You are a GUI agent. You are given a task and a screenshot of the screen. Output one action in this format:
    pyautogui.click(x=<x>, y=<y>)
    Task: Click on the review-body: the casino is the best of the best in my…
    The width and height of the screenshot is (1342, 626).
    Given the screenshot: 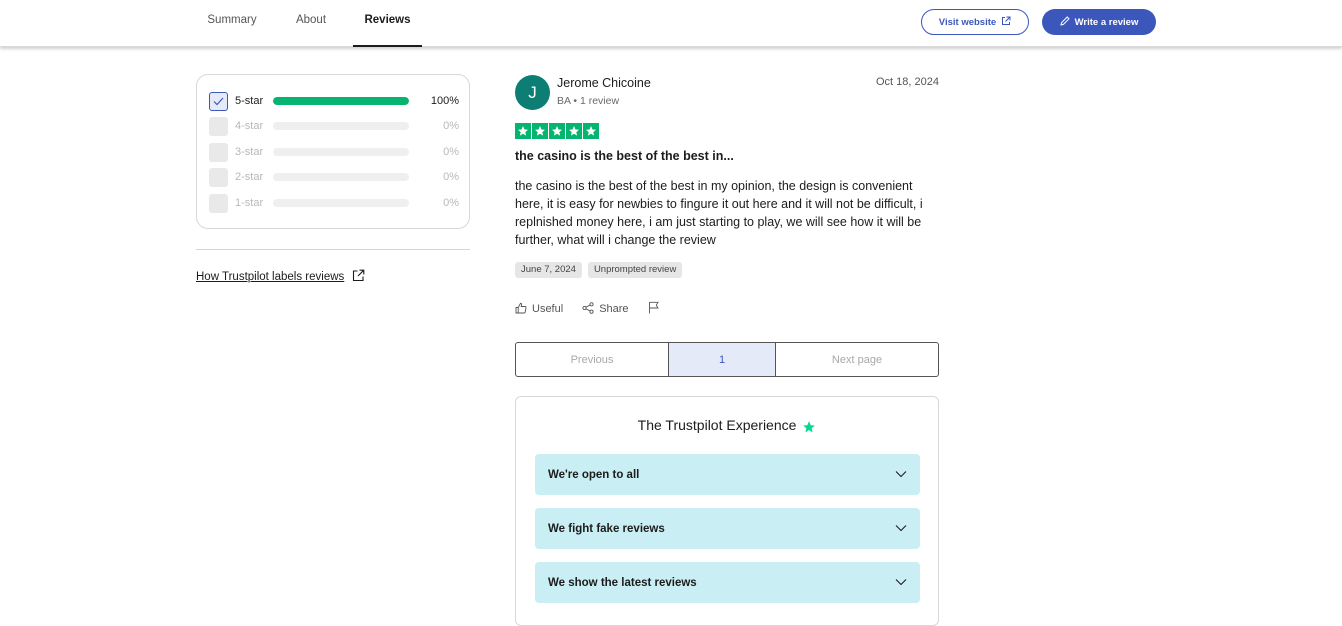 What is the action you would take?
    pyautogui.click(x=719, y=213)
    